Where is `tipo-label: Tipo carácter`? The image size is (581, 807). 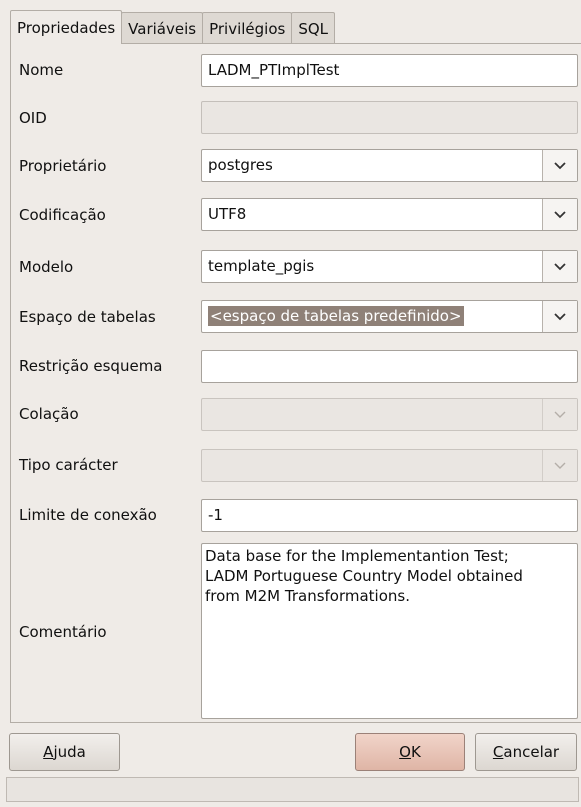
tipo-label: Tipo carácter is located at coordinates (68, 465).